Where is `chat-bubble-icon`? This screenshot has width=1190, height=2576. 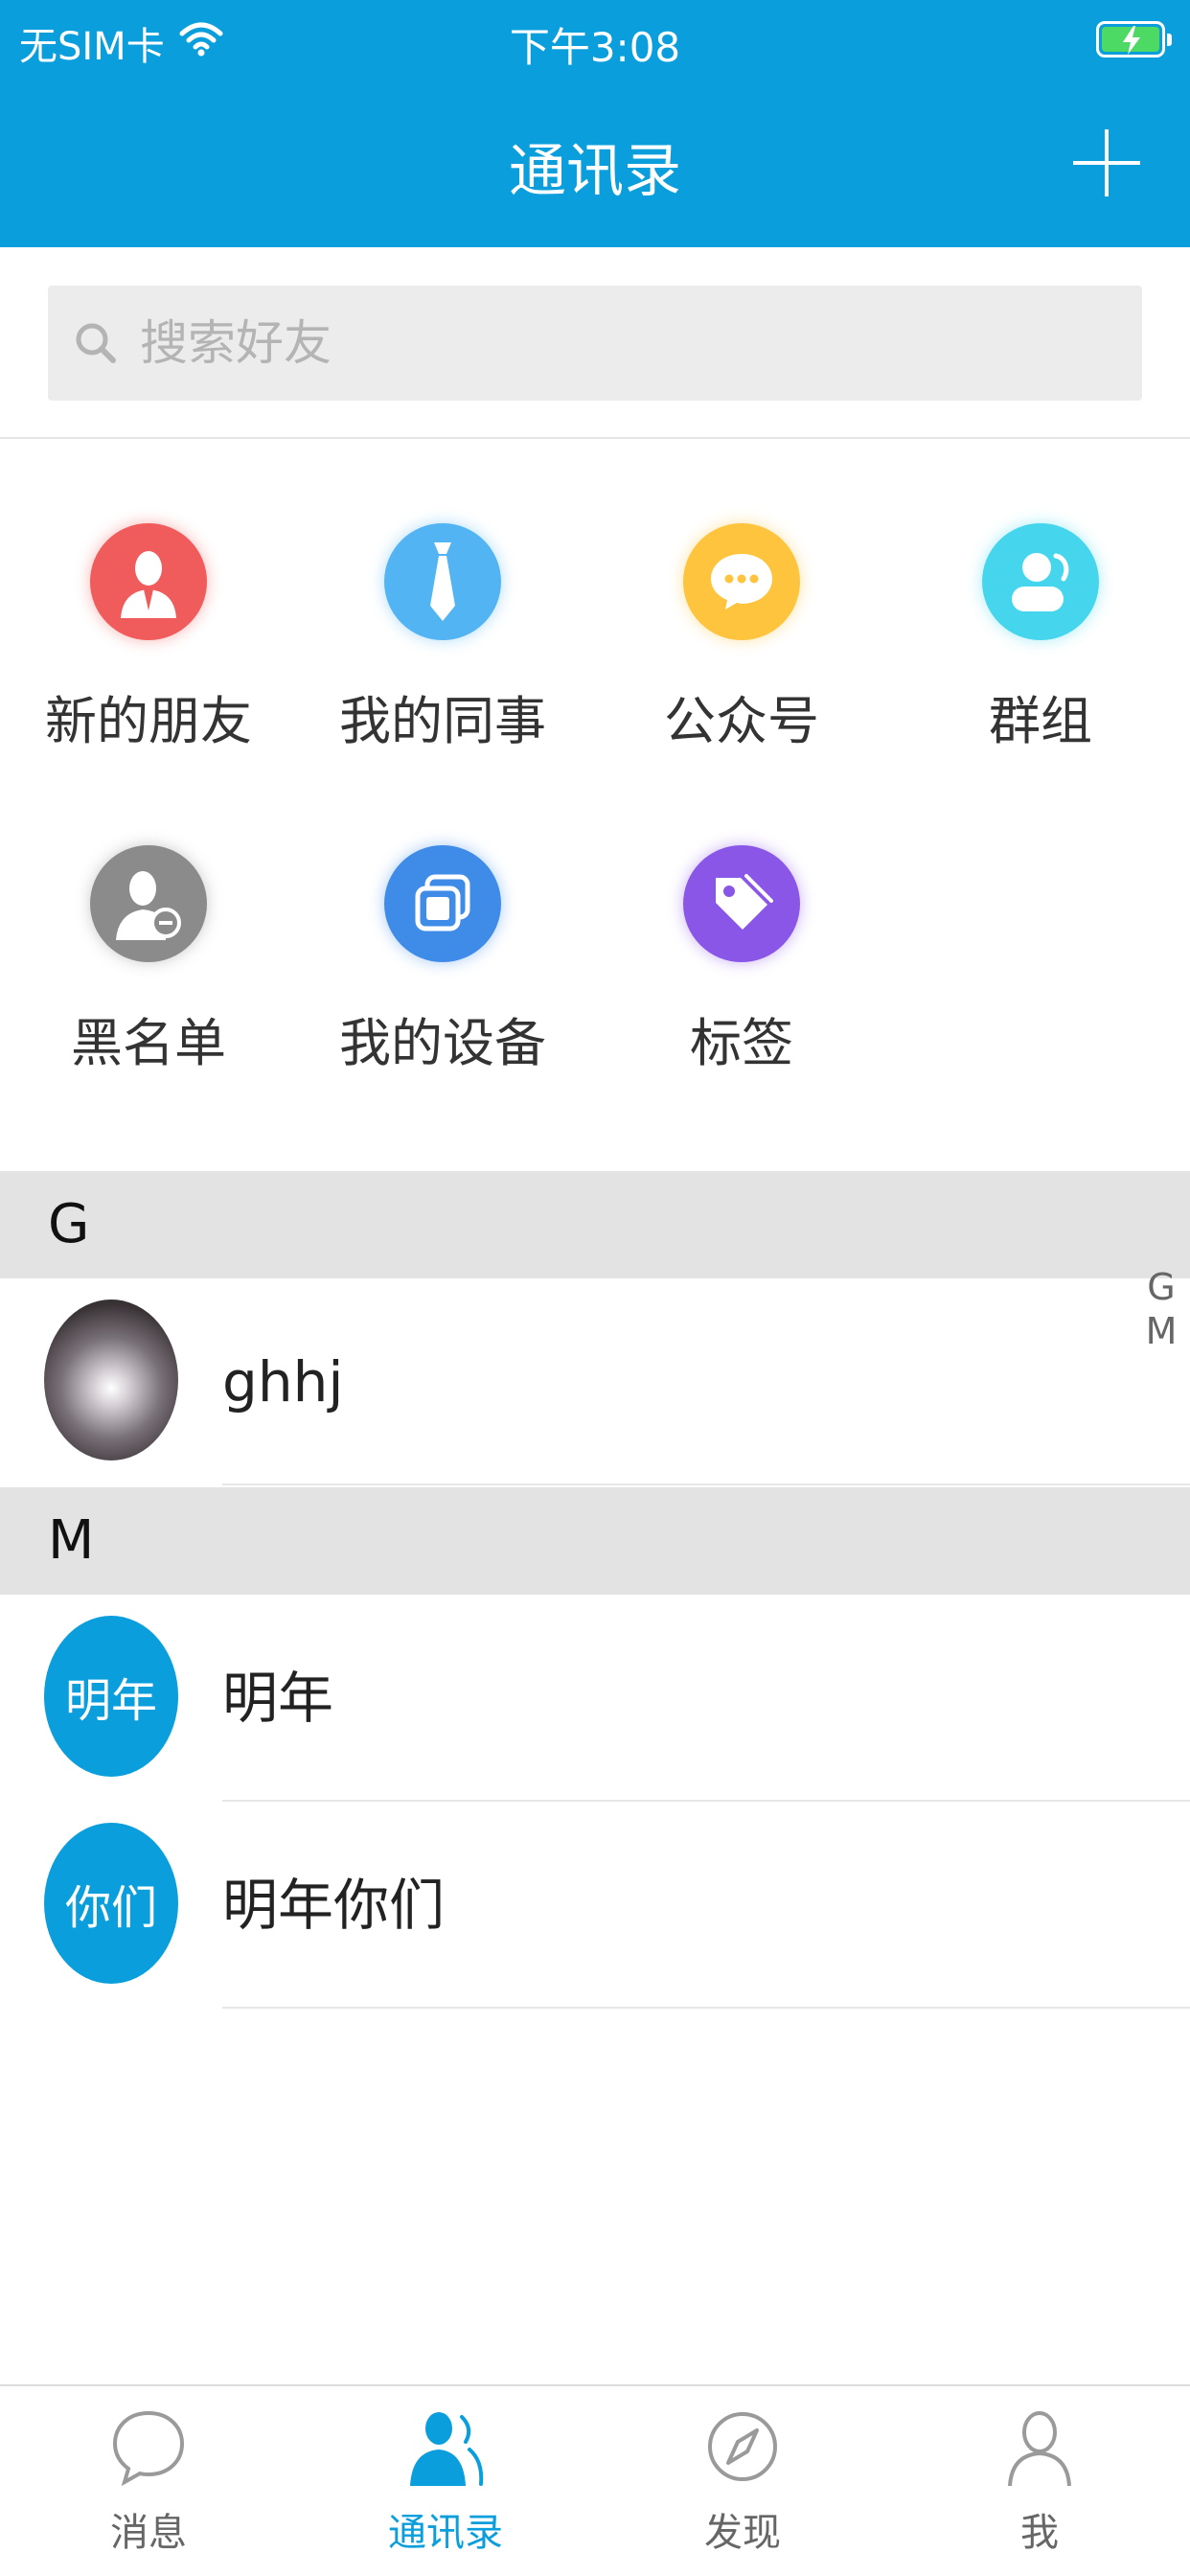
chat-bubble-icon is located at coordinates (742, 581).